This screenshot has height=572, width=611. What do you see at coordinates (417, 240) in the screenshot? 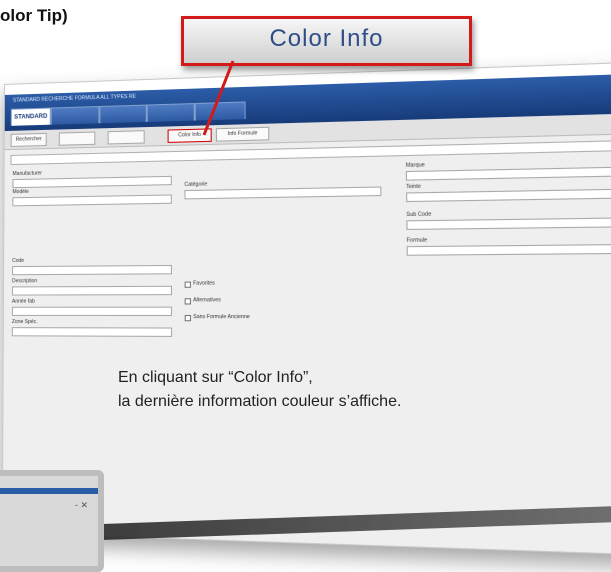
I see `label-formule: Formule` at bounding box center [417, 240].